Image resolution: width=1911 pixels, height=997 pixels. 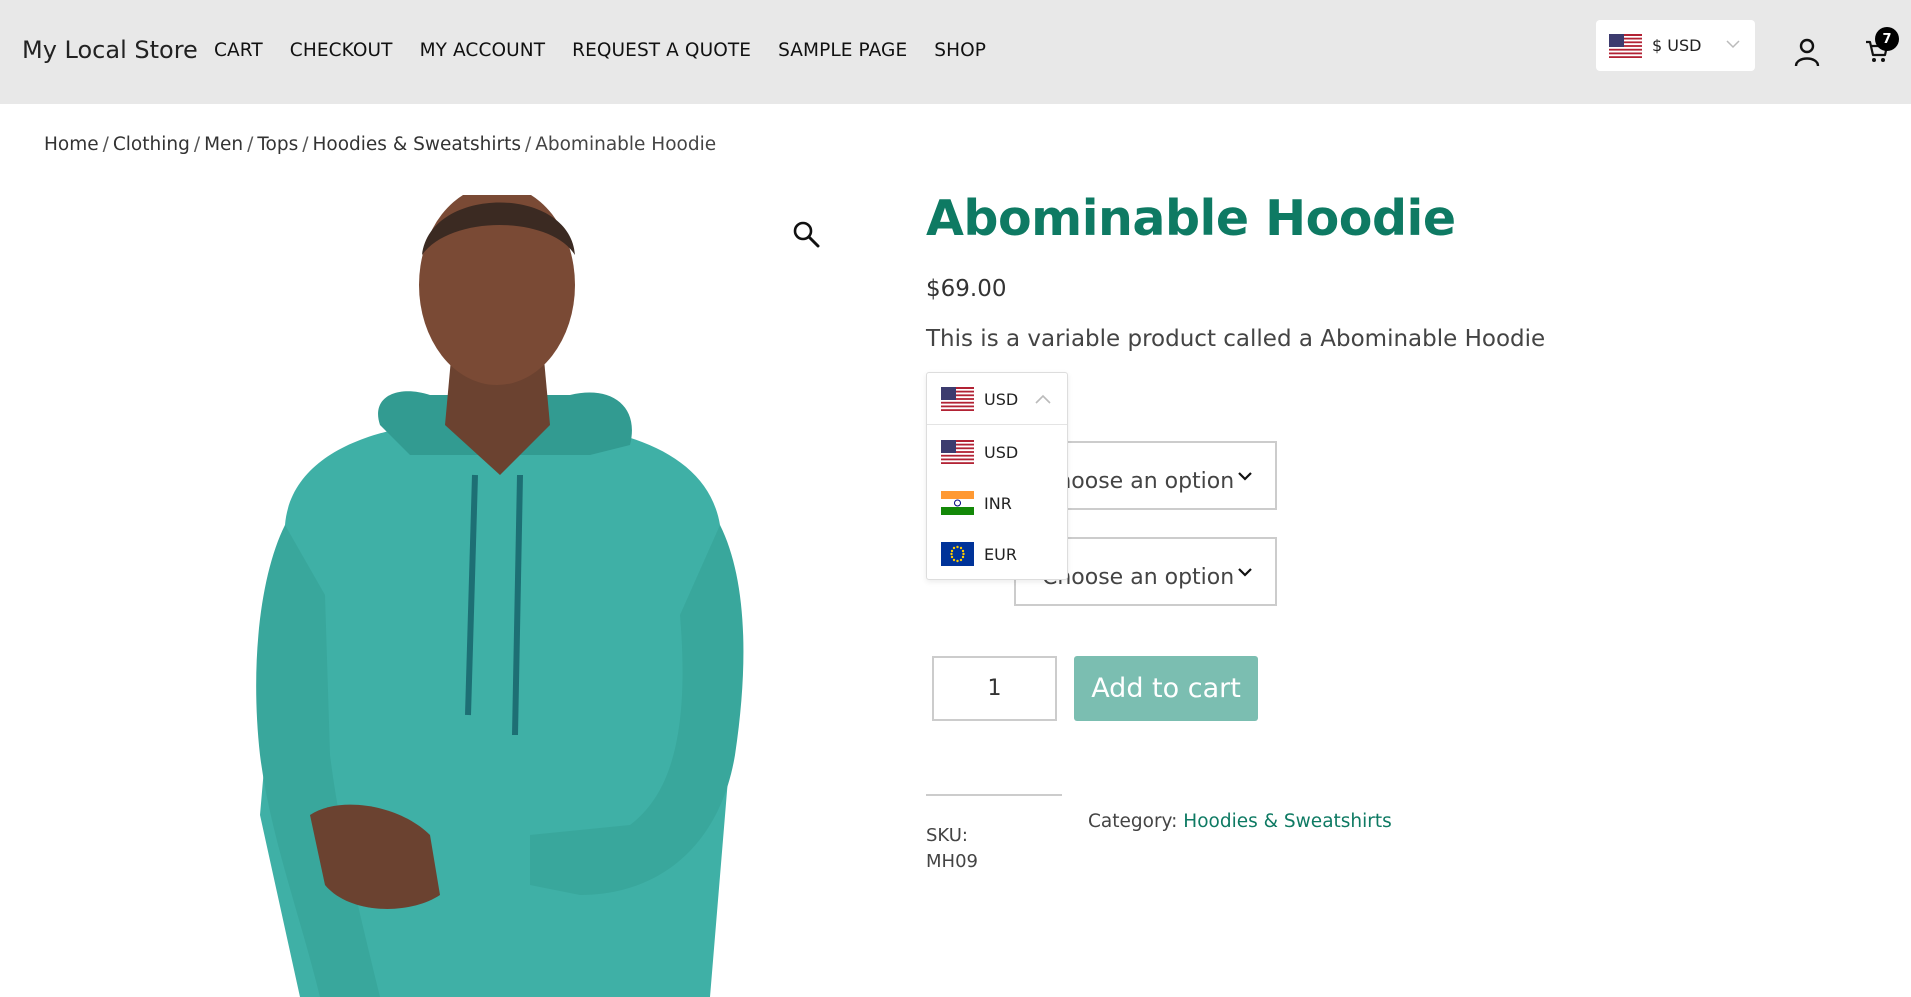 I want to click on currency-option-usd: USD, so click(x=997, y=452).